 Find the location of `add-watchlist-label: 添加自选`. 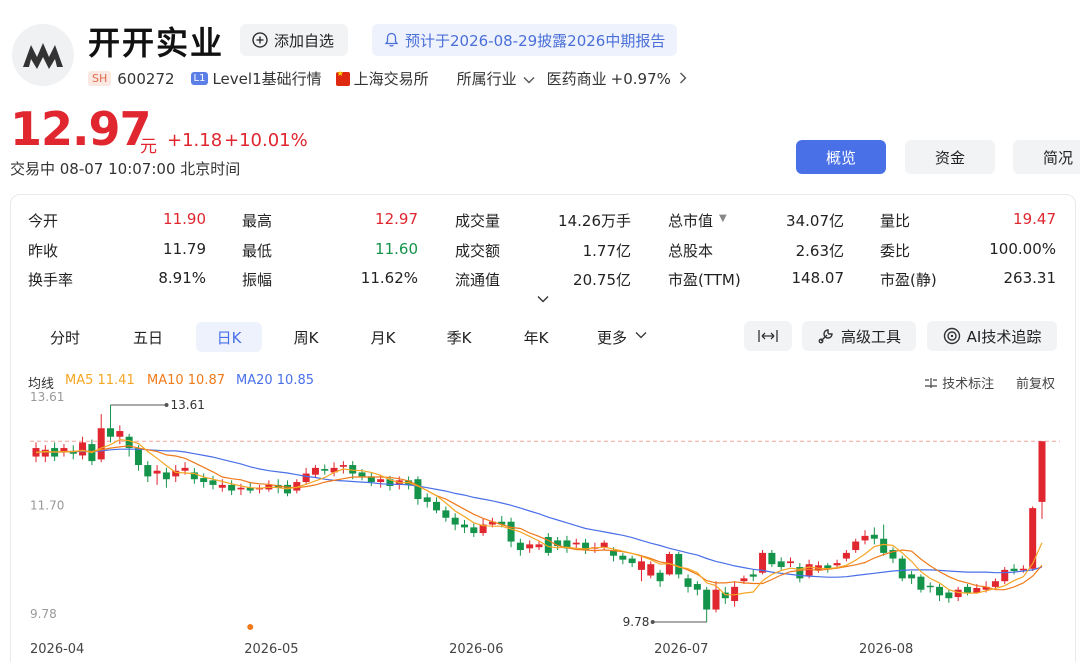

add-watchlist-label: 添加自选 is located at coordinates (304, 40).